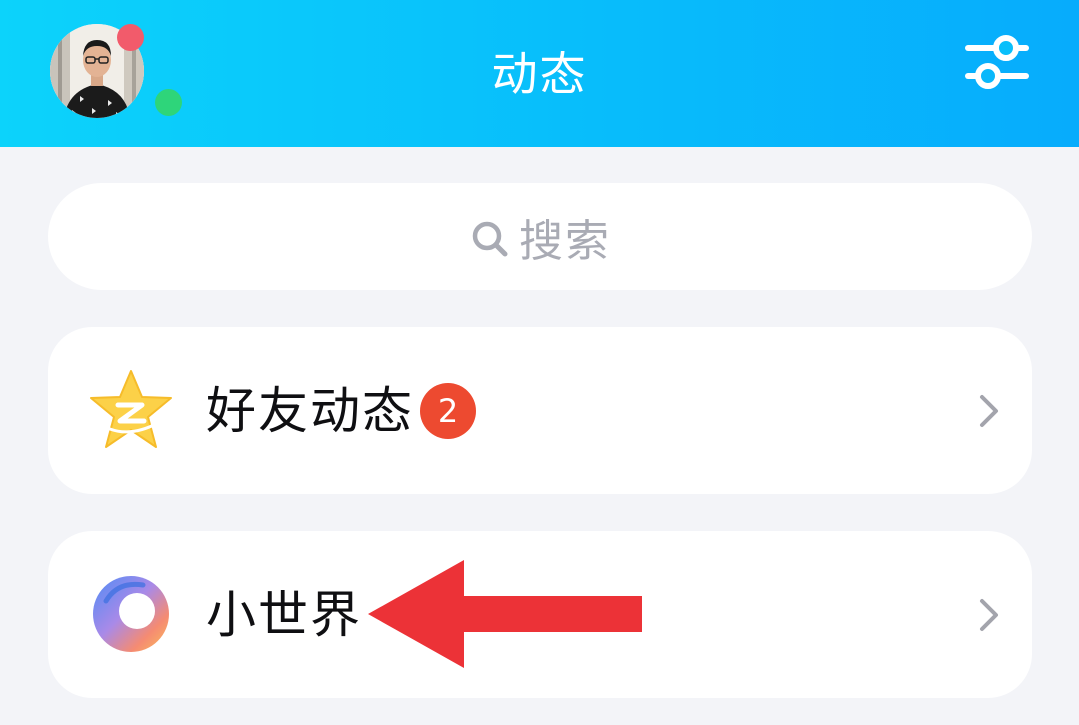  I want to click on search-icon, so click(490, 238).